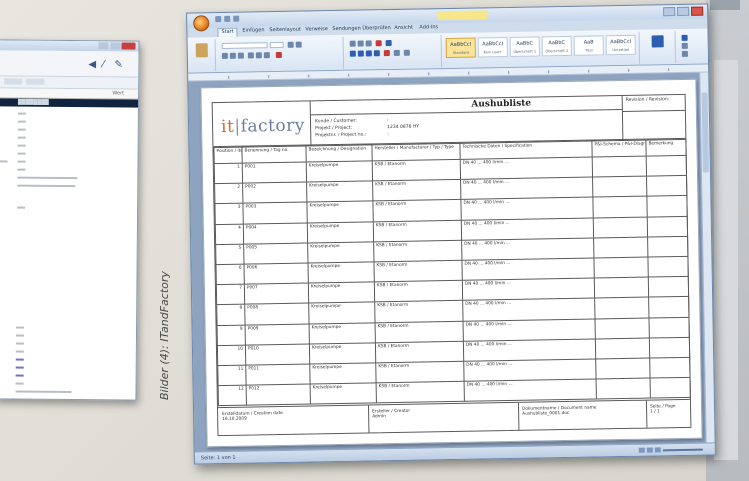 This screenshot has height=481, width=749. What do you see at coordinates (274, 155) in the screenshot?
I see `col-tag: Benennung / Tag no.` at bounding box center [274, 155].